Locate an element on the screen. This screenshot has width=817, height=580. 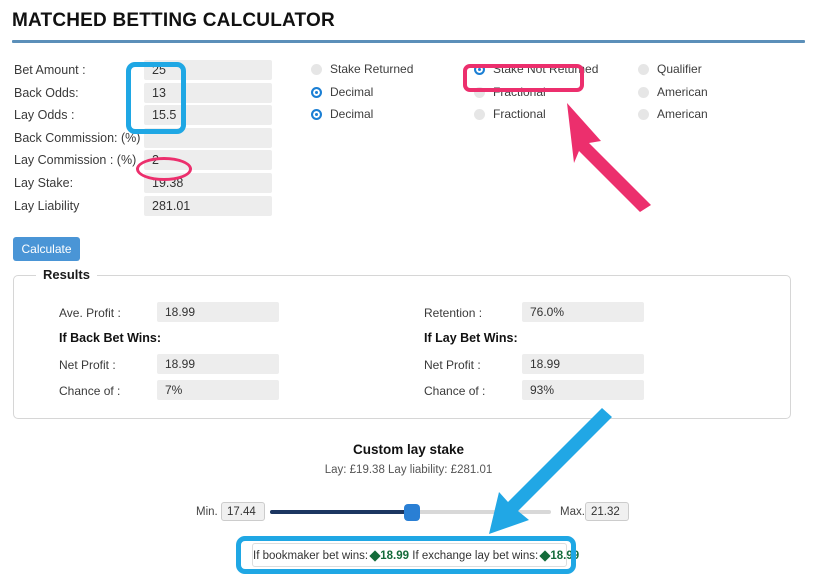
outcome-bookmaker-amount: 18.99 is located at coordinates (389, 556).